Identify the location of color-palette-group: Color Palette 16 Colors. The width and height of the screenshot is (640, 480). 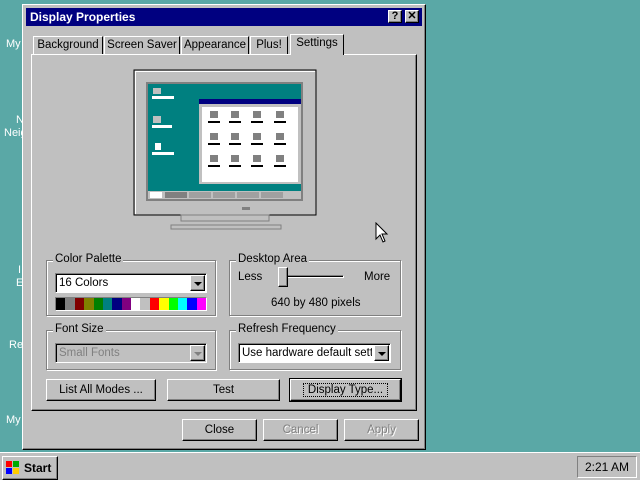
(131, 284).